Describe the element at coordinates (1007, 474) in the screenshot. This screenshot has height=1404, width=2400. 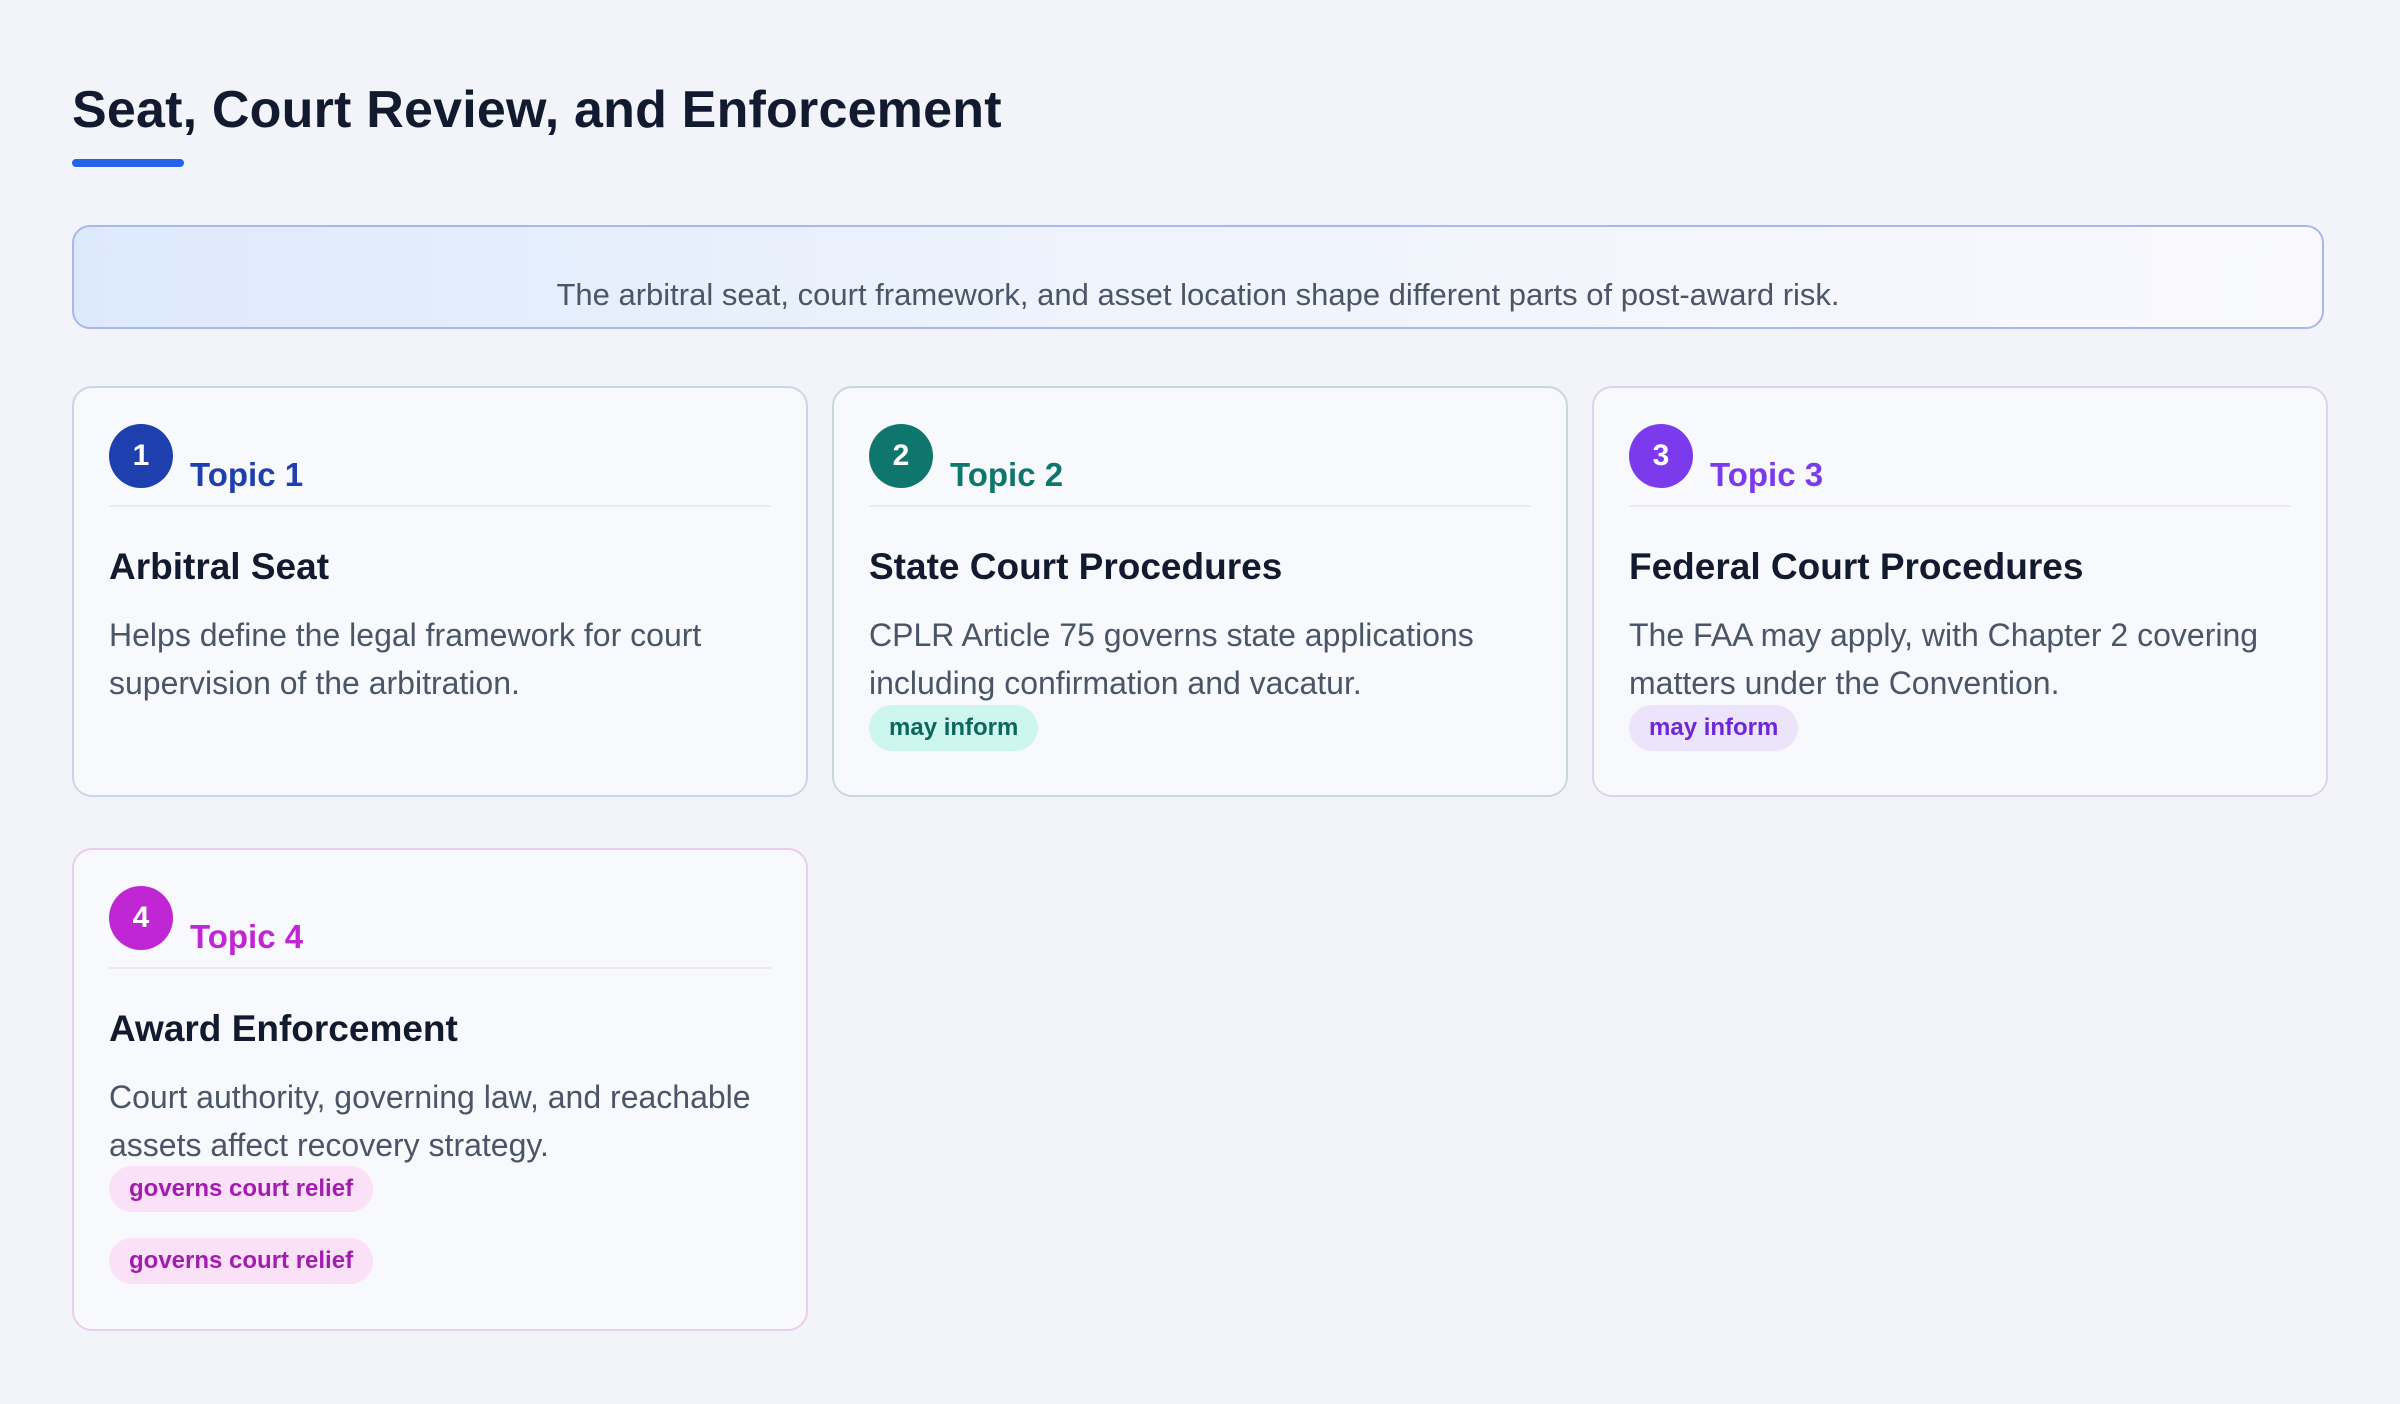
I see `topic-label: Topic 2` at that location.